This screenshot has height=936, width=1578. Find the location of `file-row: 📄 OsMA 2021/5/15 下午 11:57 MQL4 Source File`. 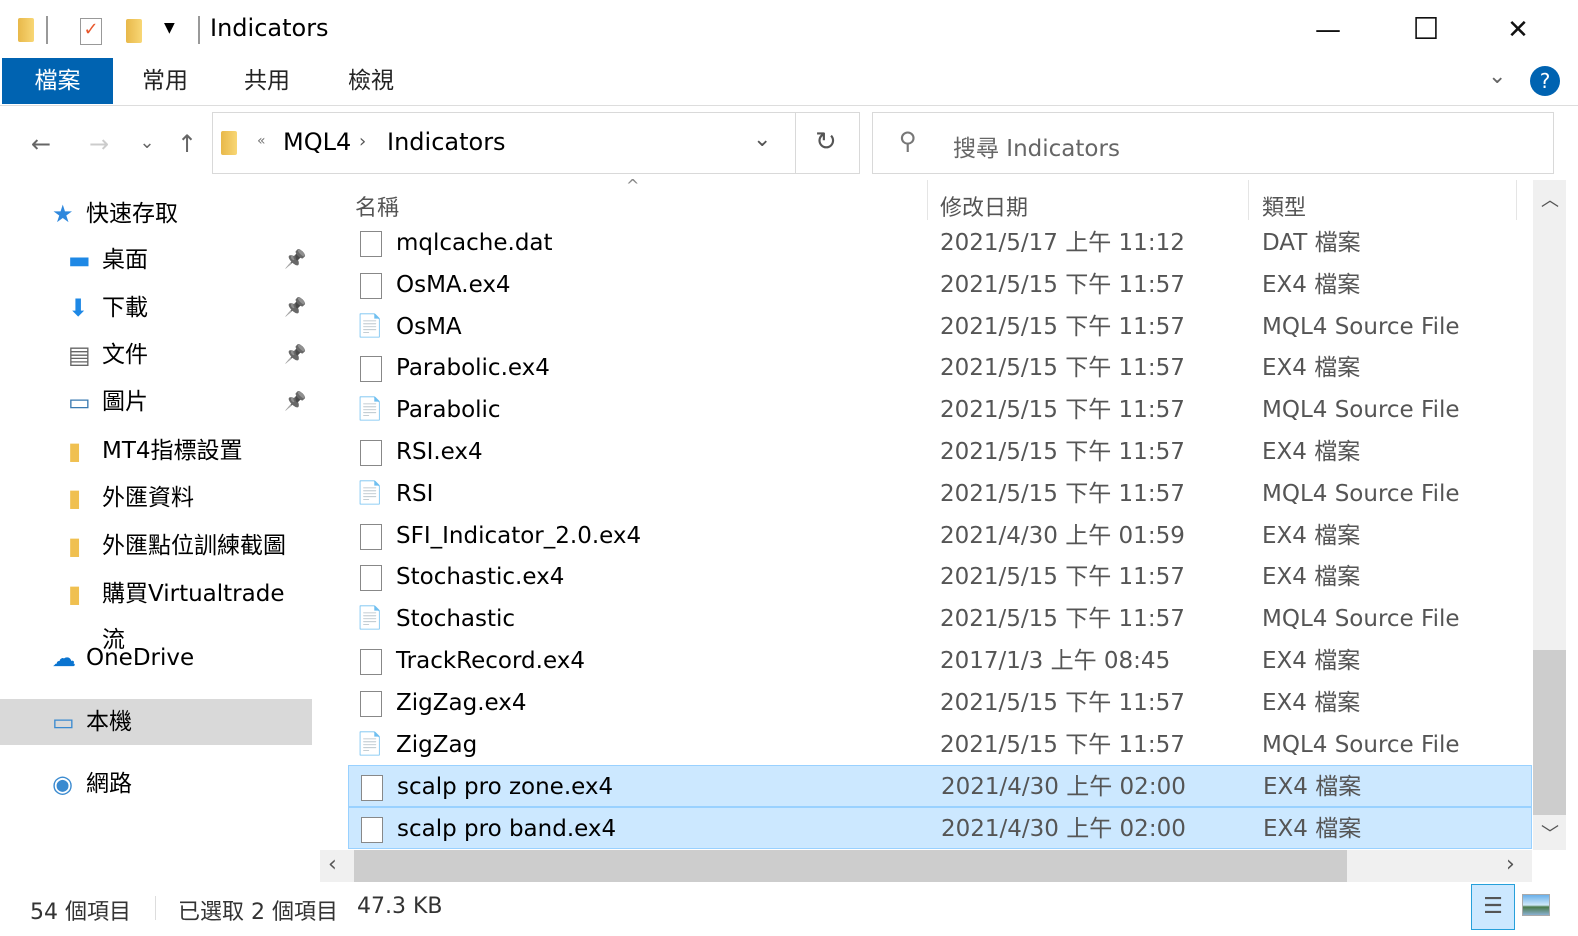

file-row: 📄 OsMA 2021/5/15 下午 11:57 MQL4 Source File is located at coordinates (940, 327).